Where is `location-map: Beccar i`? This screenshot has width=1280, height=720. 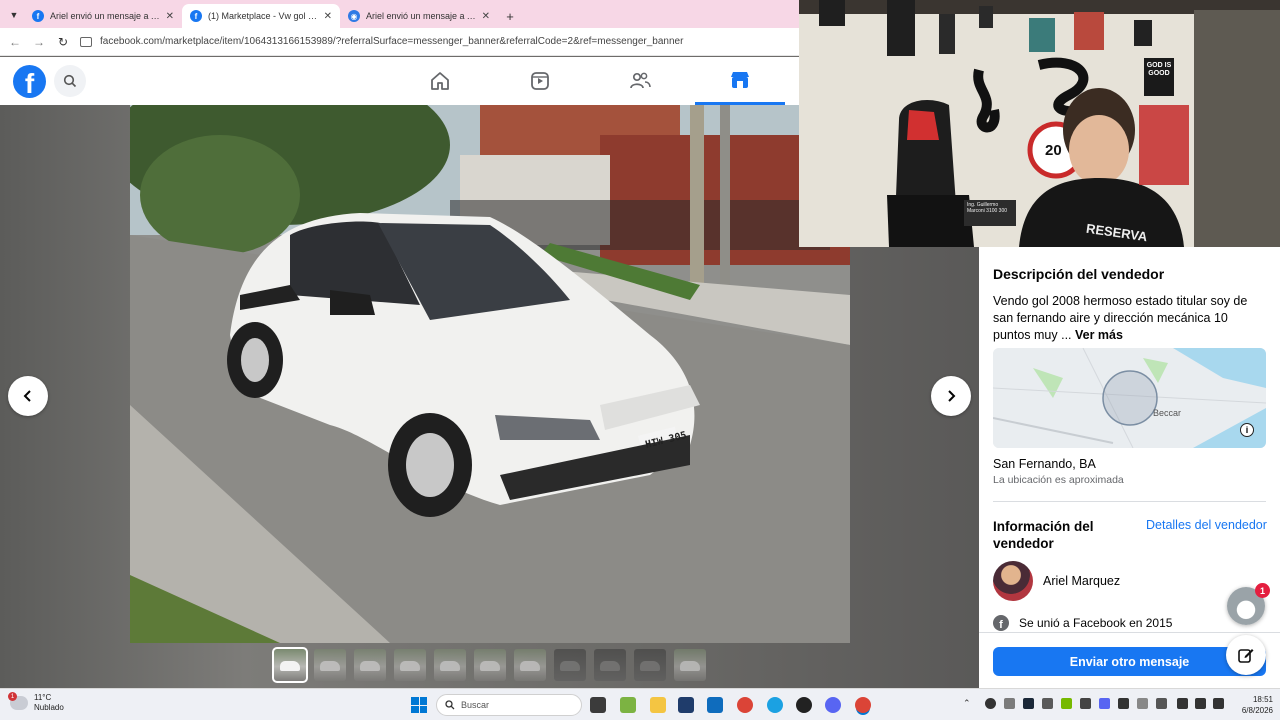
location-map: Beccar i is located at coordinates (1129, 398).